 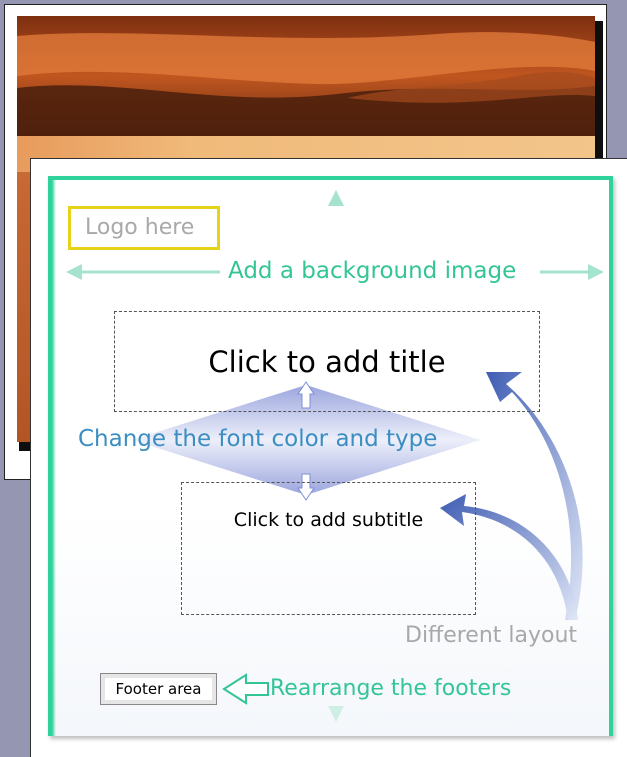 I want to click on background-image-hint: Add a background image, so click(x=372, y=271).